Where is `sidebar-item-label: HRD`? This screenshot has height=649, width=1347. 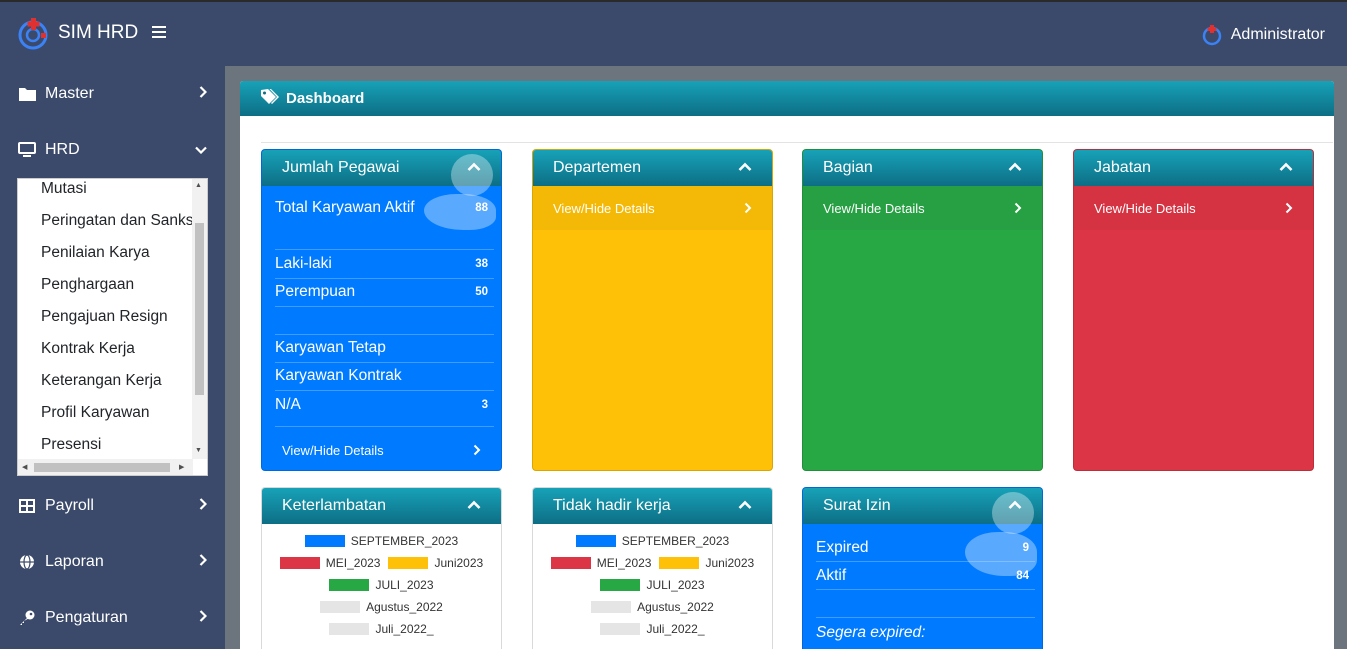
sidebar-item-label: HRD is located at coordinates (62, 149).